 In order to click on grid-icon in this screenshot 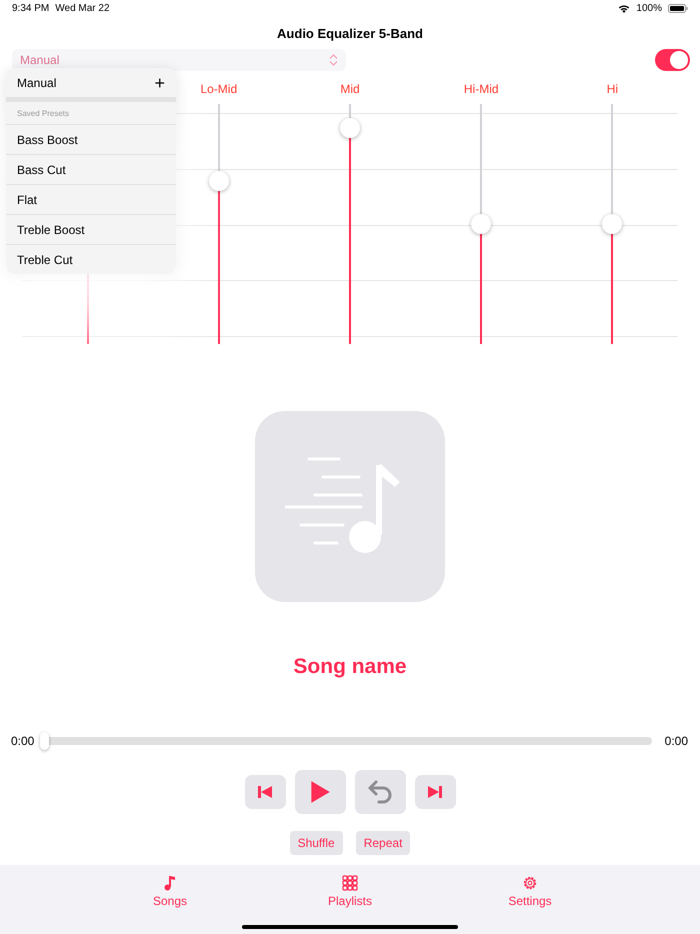, I will do `click(350, 883)`.